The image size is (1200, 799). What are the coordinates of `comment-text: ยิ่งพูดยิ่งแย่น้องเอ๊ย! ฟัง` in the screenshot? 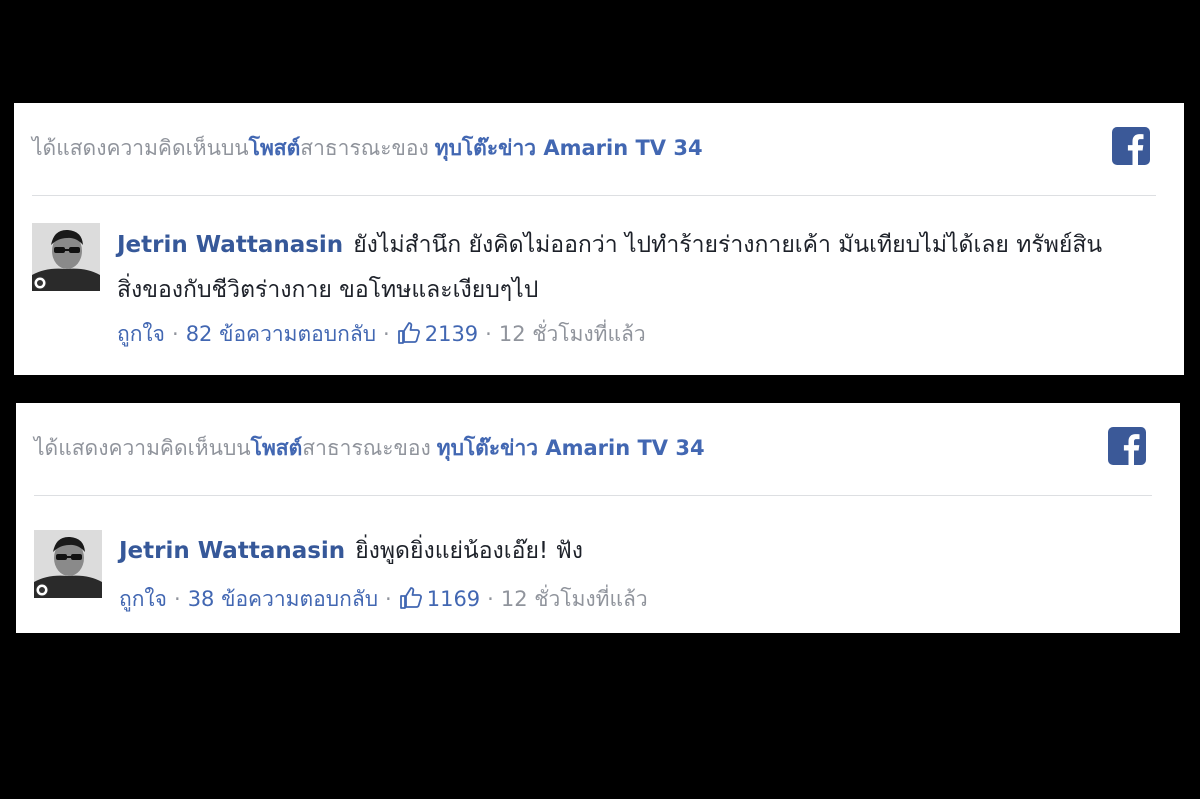 It's located at (469, 551).